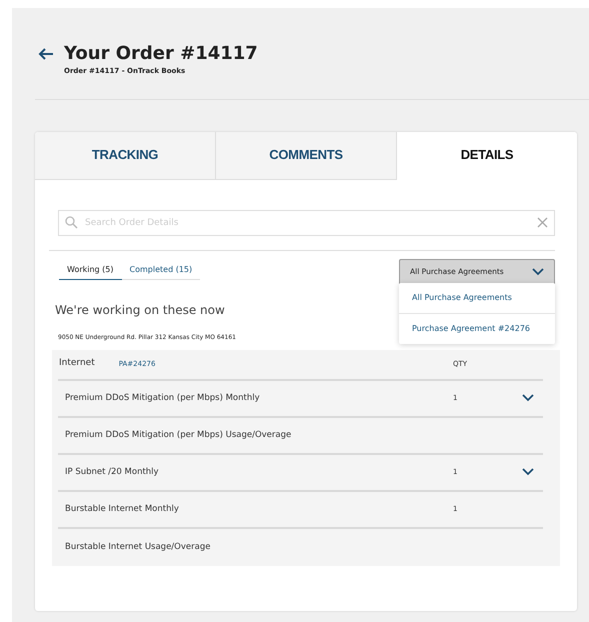  What do you see at coordinates (125, 156) in the screenshot?
I see `tab: TRACKING` at bounding box center [125, 156].